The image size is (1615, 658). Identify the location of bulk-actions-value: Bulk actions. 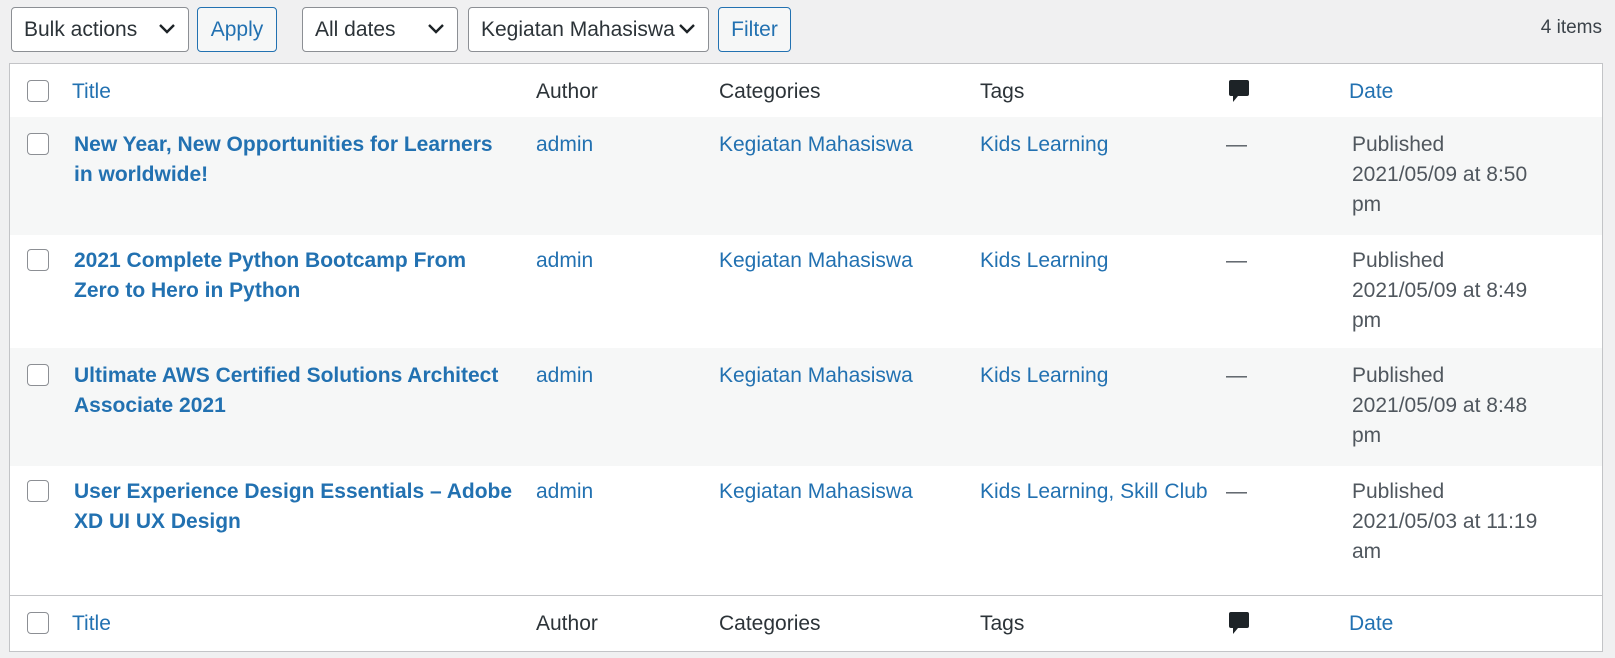
(81, 29).